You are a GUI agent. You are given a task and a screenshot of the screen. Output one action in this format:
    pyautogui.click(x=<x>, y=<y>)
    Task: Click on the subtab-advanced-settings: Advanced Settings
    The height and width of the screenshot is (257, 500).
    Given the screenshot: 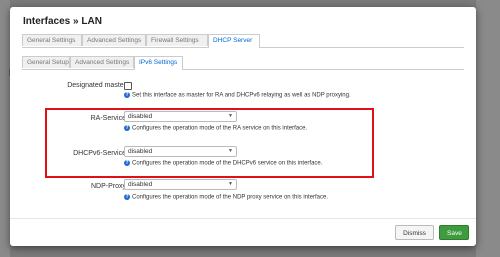 What is the action you would take?
    pyautogui.click(x=102, y=62)
    